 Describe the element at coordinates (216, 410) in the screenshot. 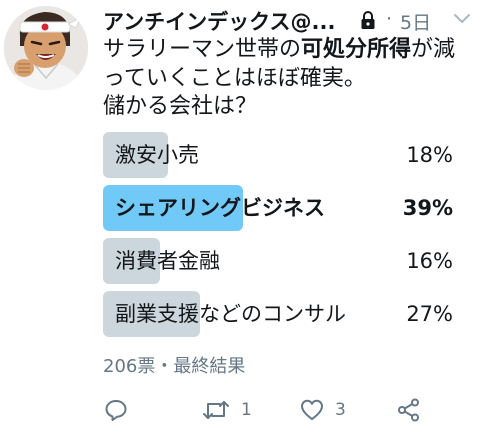

I see `retweet-icon` at that location.